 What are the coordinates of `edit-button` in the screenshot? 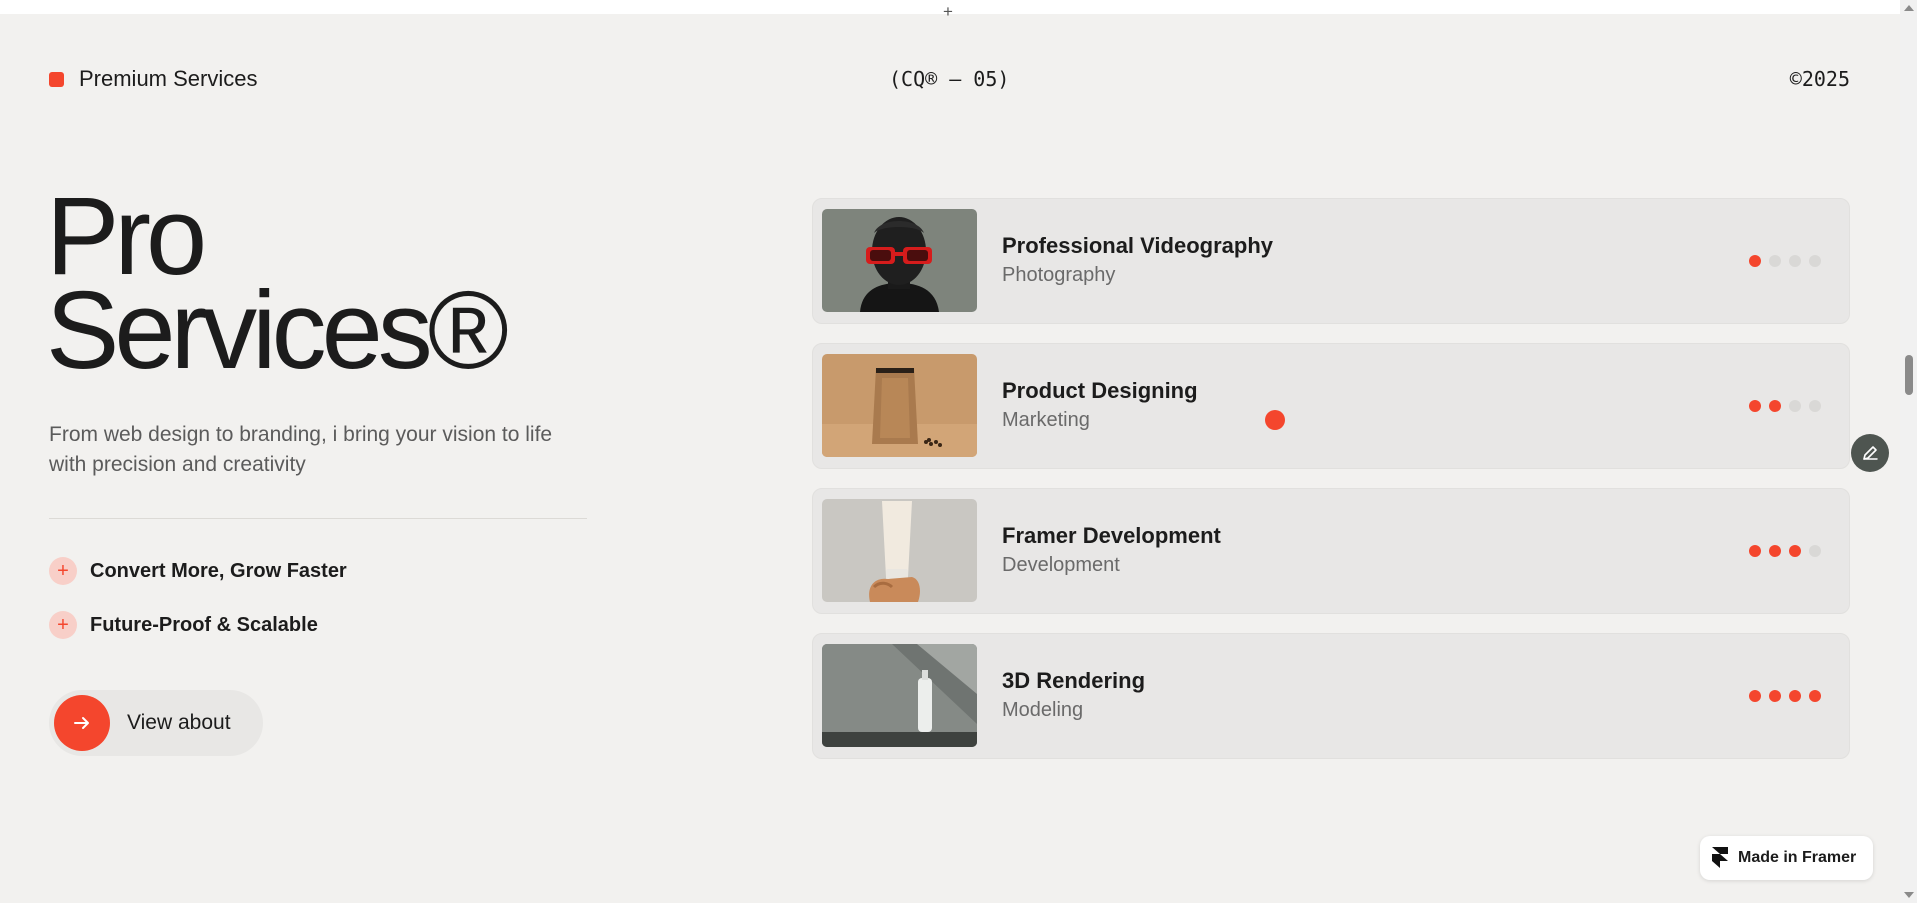 It's located at (1870, 453).